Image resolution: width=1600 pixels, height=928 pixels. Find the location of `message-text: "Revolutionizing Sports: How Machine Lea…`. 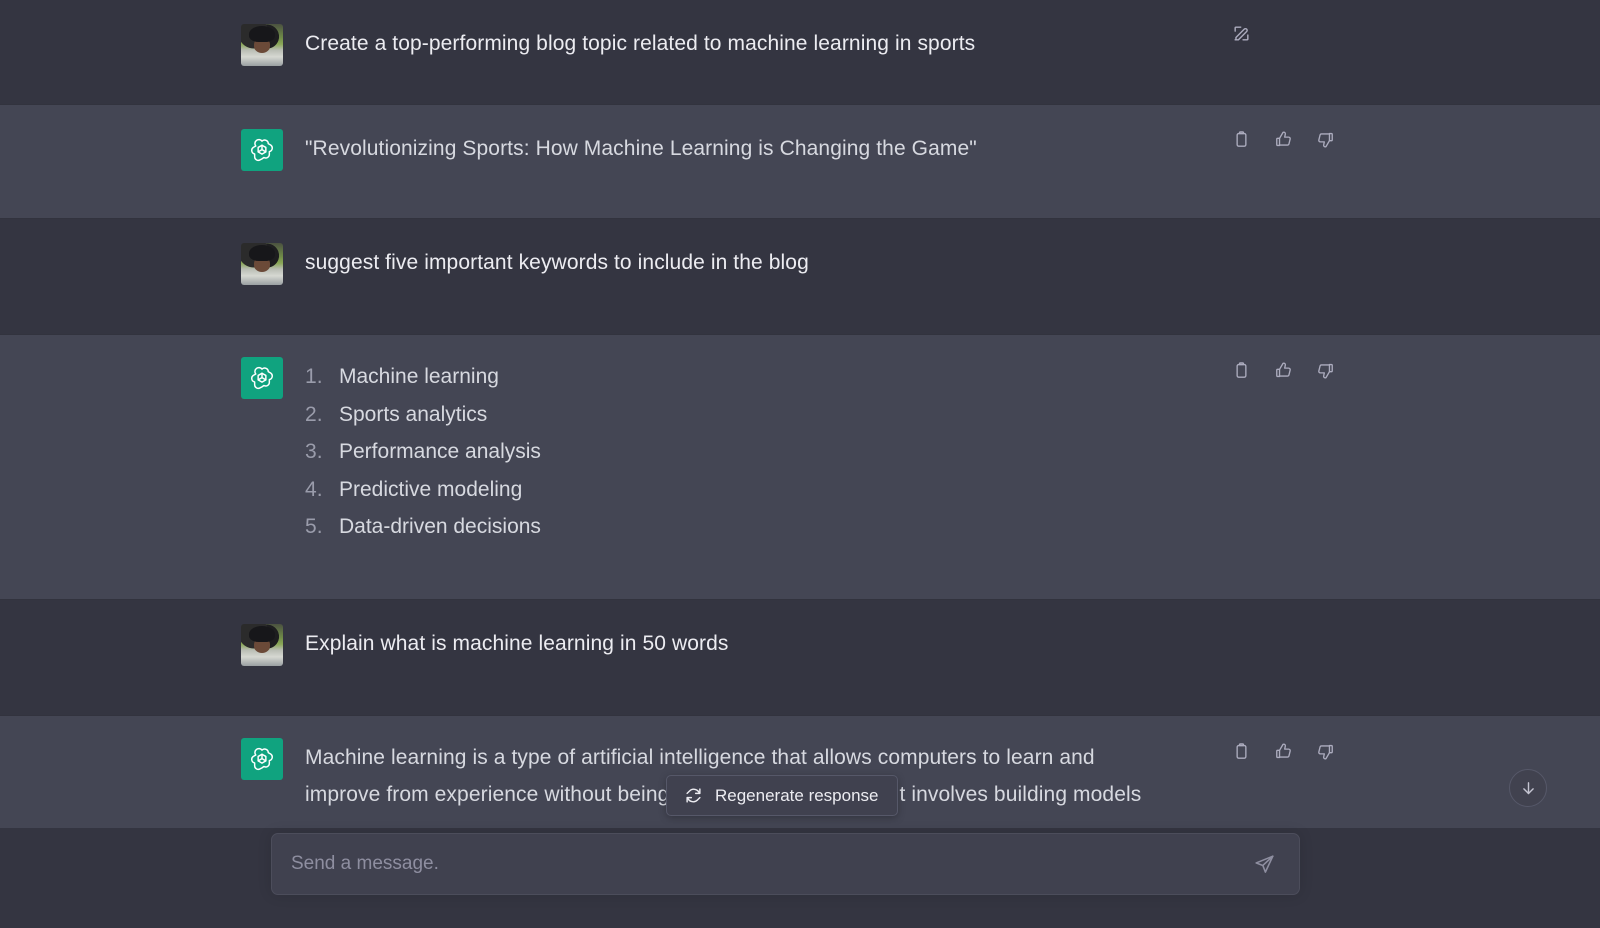

message-text: "Revolutionizing Sports: How Machine Lea… is located at coordinates (641, 148).